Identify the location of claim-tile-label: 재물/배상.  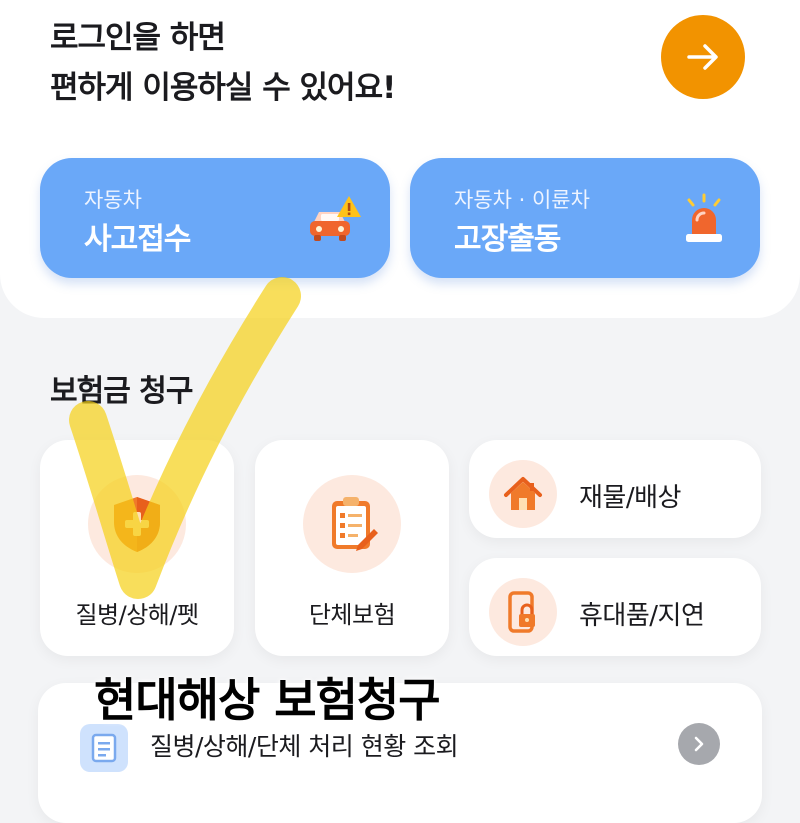
(630, 498).